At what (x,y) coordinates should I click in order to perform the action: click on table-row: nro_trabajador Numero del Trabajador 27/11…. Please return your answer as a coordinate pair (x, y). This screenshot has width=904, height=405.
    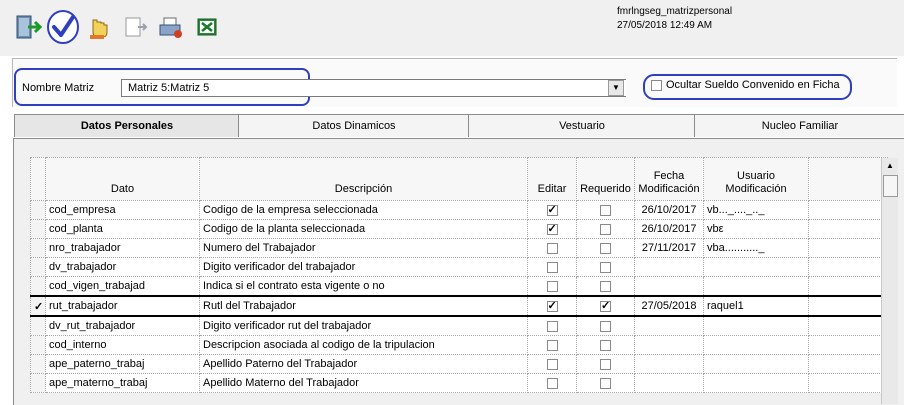
    Looking at the image, I should click on (459, 248).